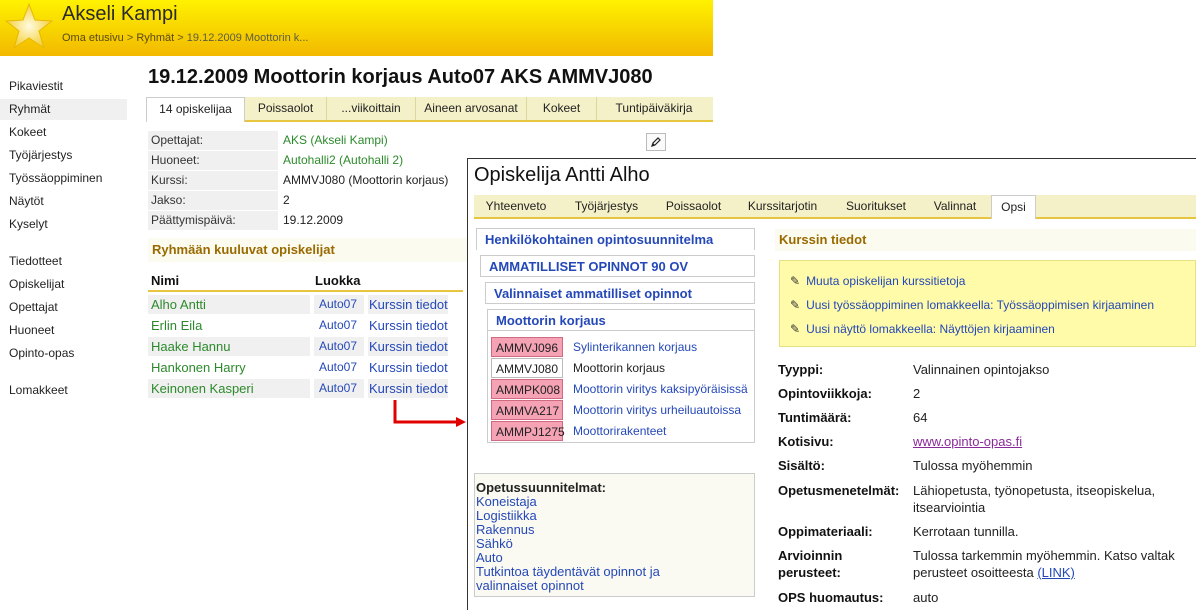  What do you see at coordinates (615, 530) in the screenshot?
I see `curriculum-link: Rakennus` at bounding box center [615, 530].